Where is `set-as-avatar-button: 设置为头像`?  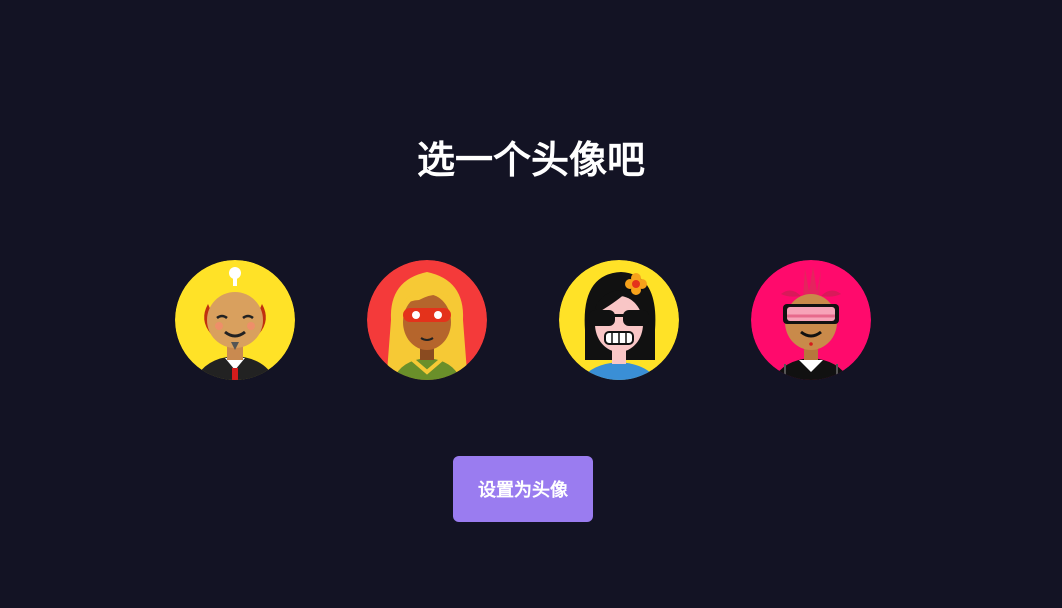
set-as-avatar-button: 设置为头像 is located at coordinates (523, 489).